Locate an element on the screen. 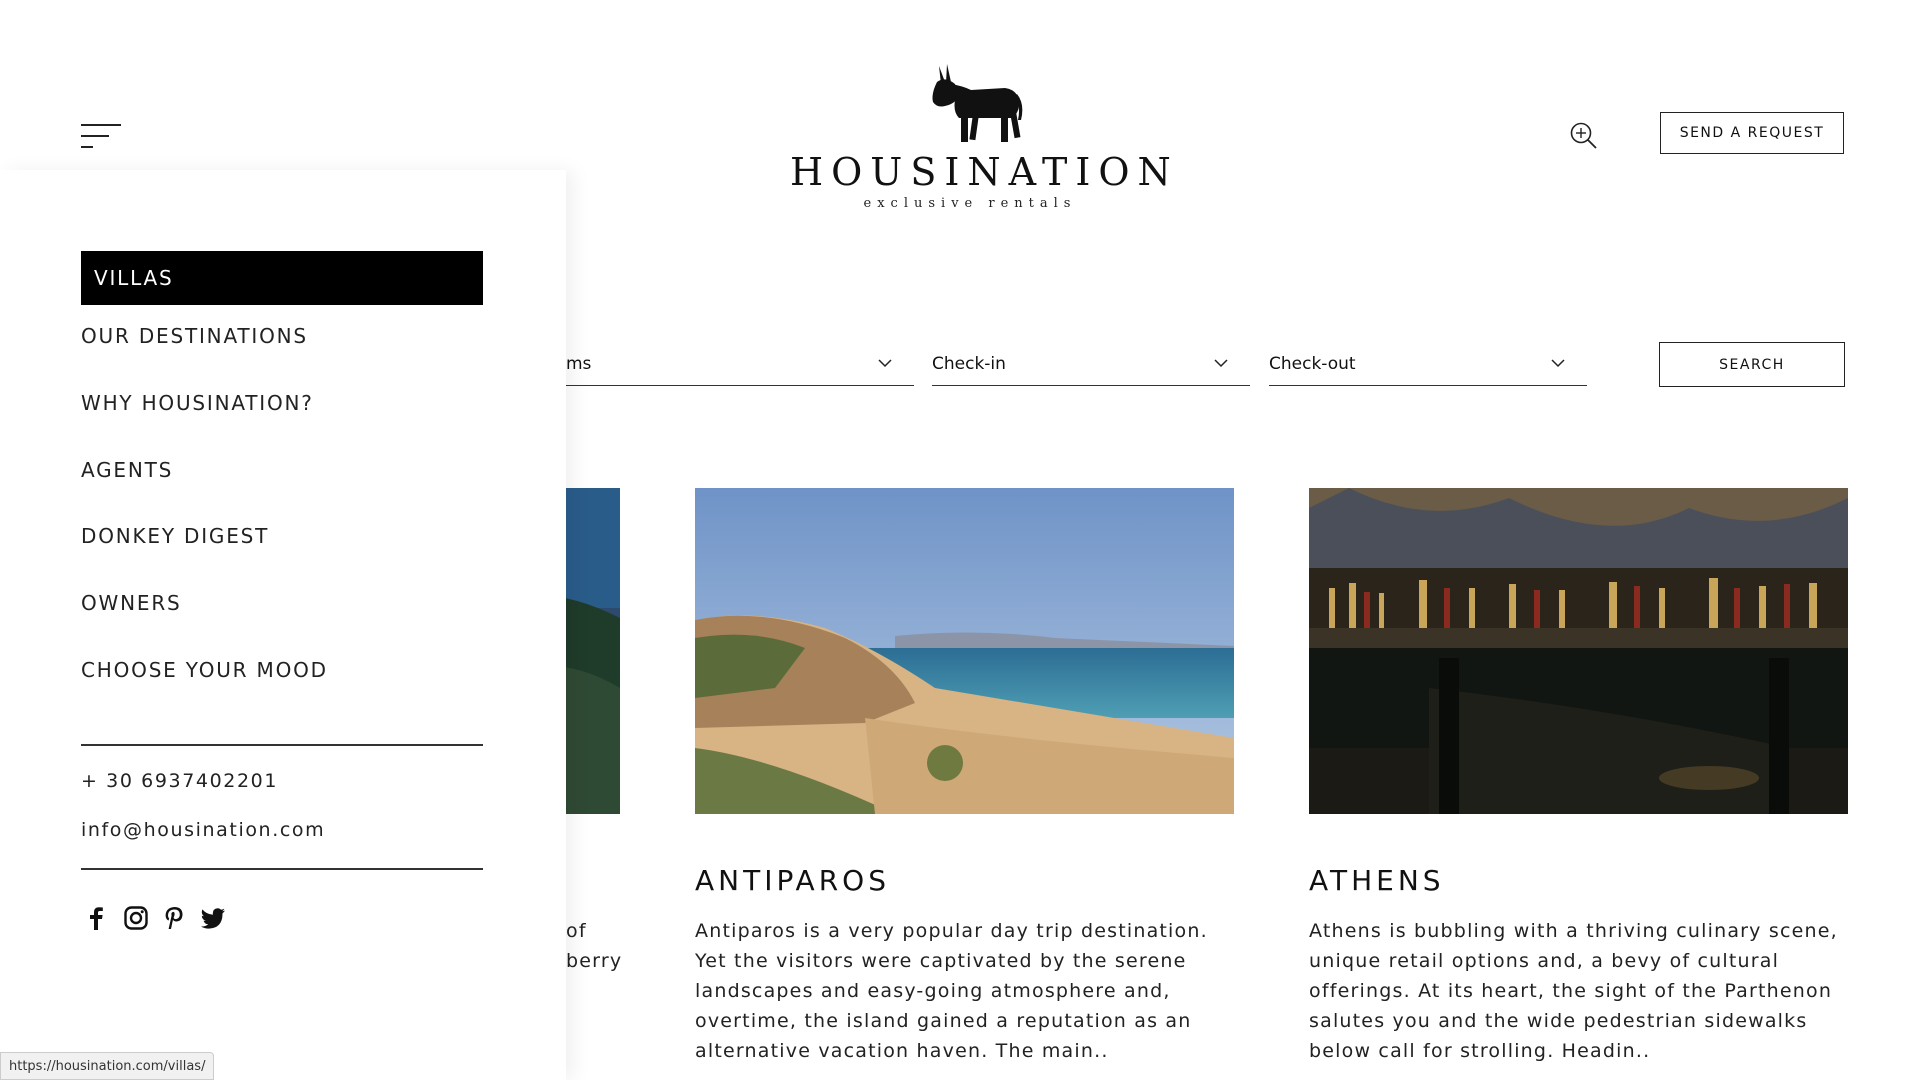  beach-photo is located at coordinates (964, 651).